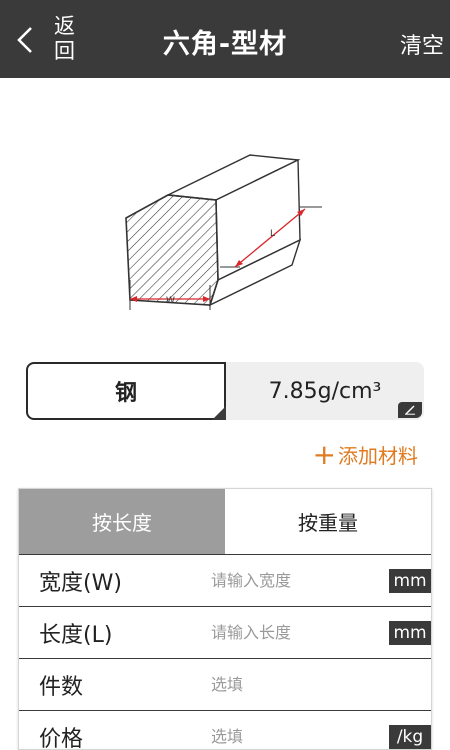 Image resolution: width=450 pixels, height=750 pixels. What do you see at coordinates (422, 44) in the screenshot?
I see `clear-button: 清空` at bounding box center [422, 44].